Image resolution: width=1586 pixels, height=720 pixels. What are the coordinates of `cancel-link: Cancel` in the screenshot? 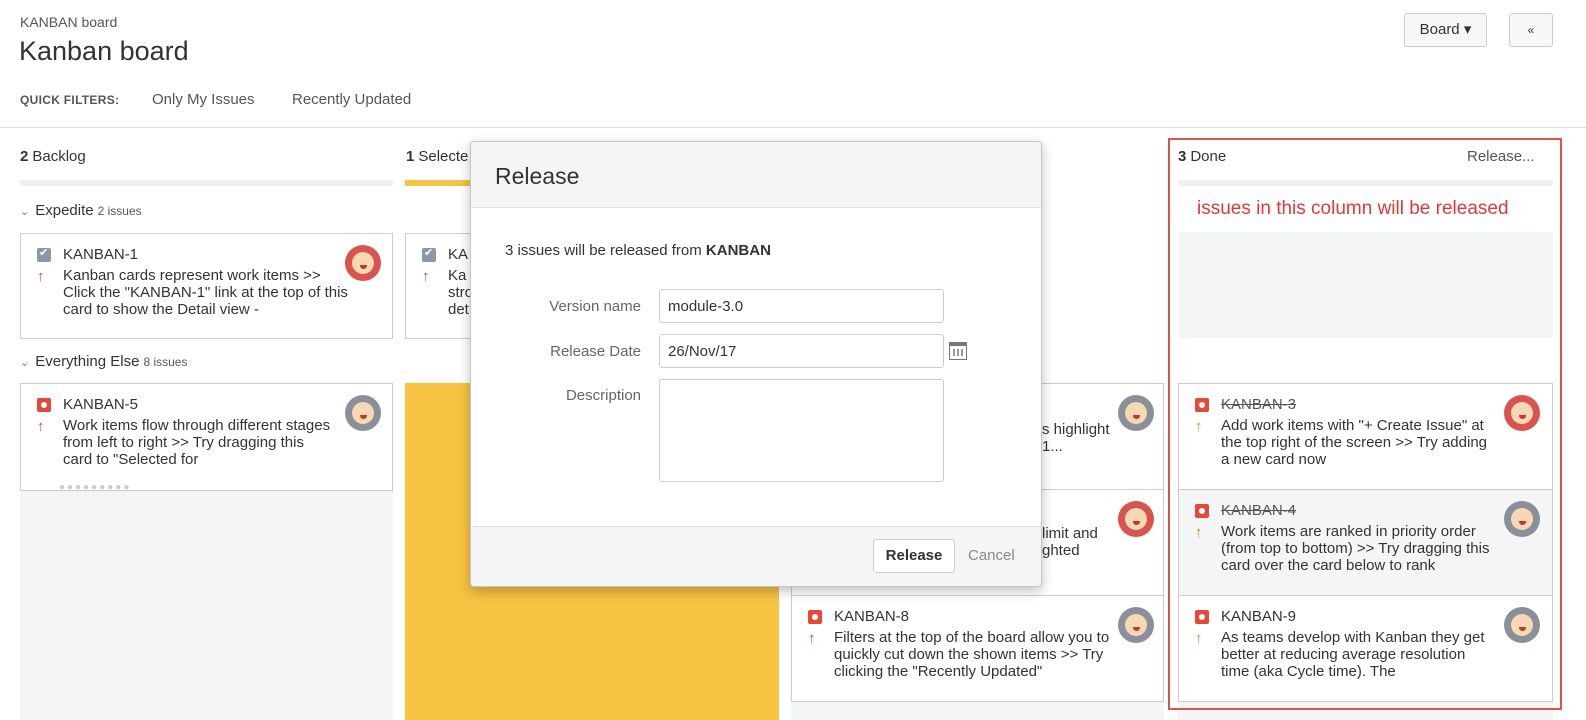 It's located at (991, 555).